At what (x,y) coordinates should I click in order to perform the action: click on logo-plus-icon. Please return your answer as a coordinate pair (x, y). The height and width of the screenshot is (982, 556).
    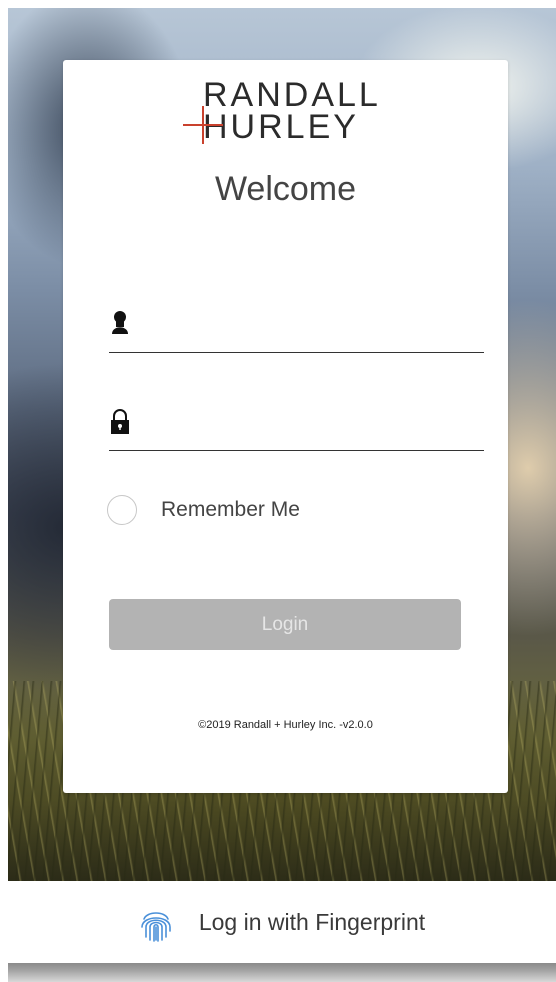
    Looking at the image, I should click on (203, 126).